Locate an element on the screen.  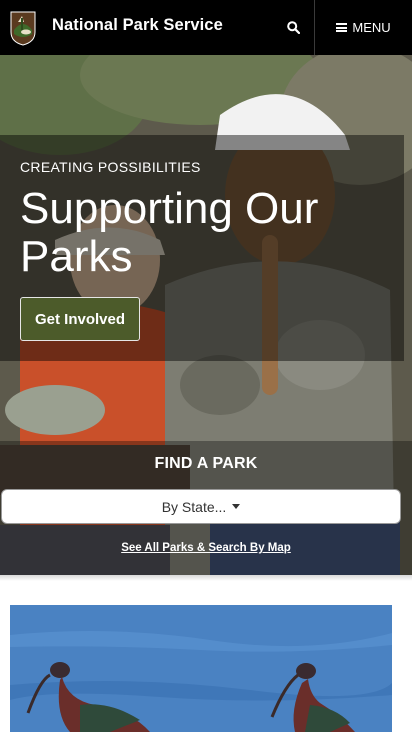
site-title: National Park Service is located at coordinates (137, 25).